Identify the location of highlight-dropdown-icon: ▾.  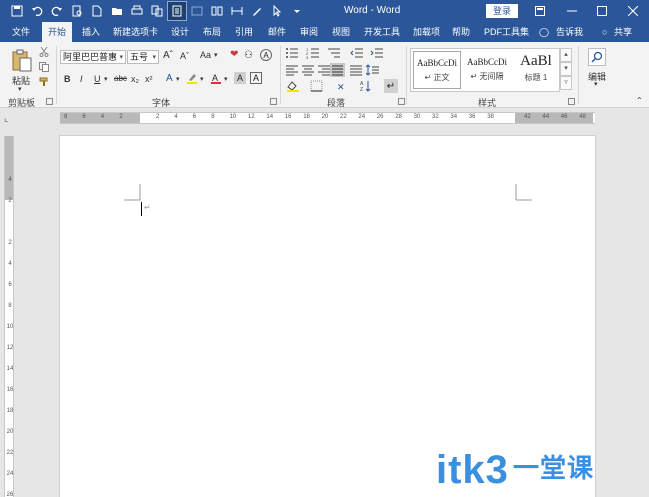
(202, 79).